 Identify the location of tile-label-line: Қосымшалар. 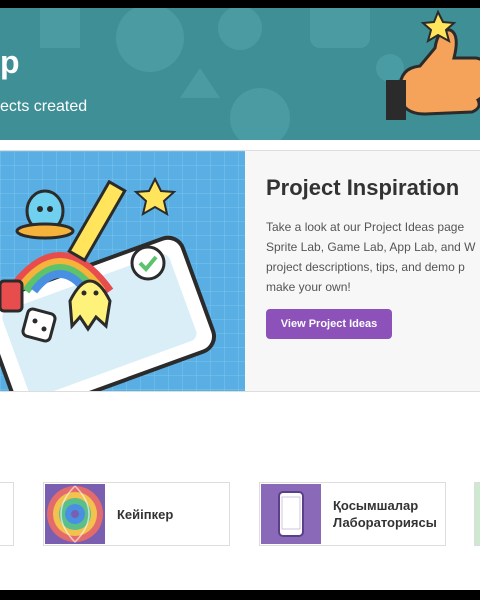
(376, 505).